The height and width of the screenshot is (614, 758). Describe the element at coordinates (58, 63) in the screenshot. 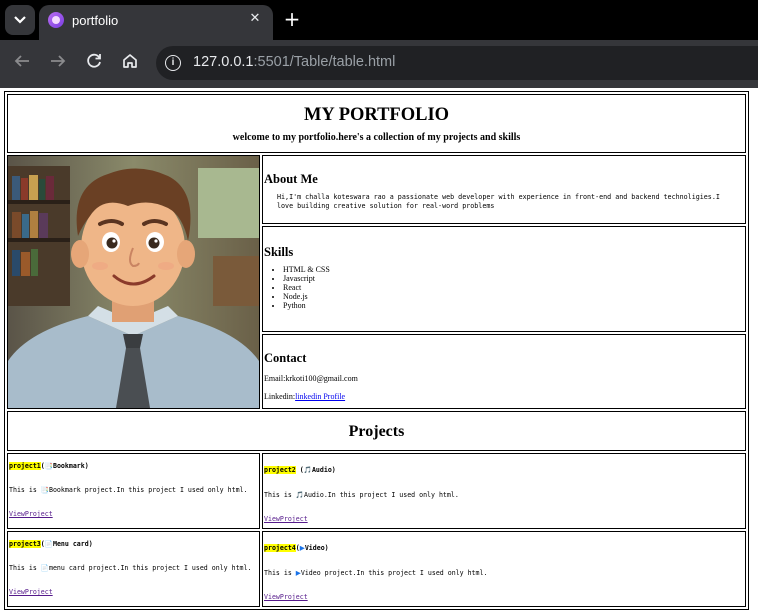

I see `forward-arrow-icon` at that location.